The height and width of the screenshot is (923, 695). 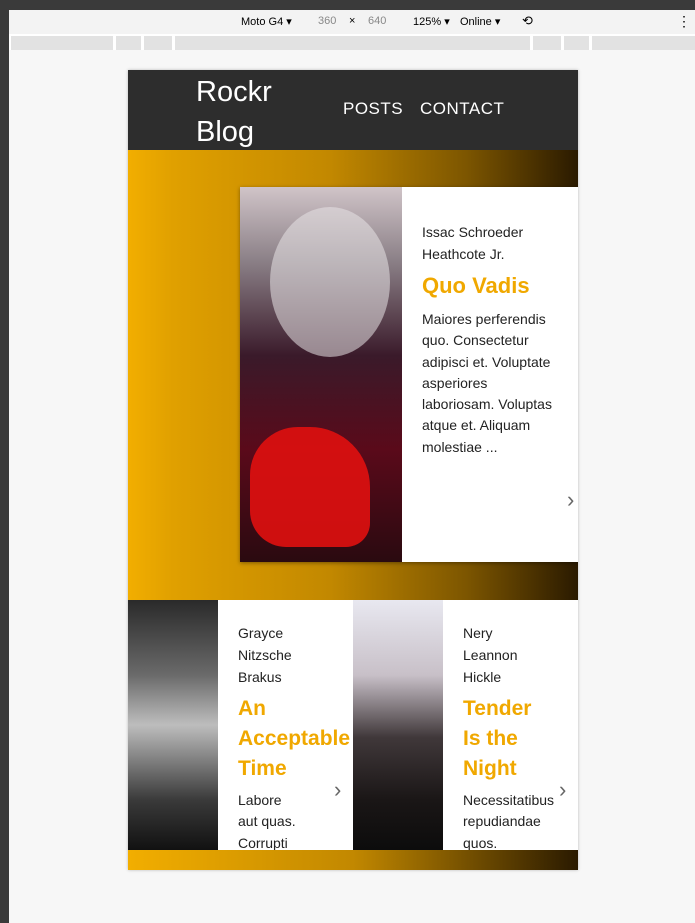 I want to click on author-line: Grayce, so click(x=261, y=633).